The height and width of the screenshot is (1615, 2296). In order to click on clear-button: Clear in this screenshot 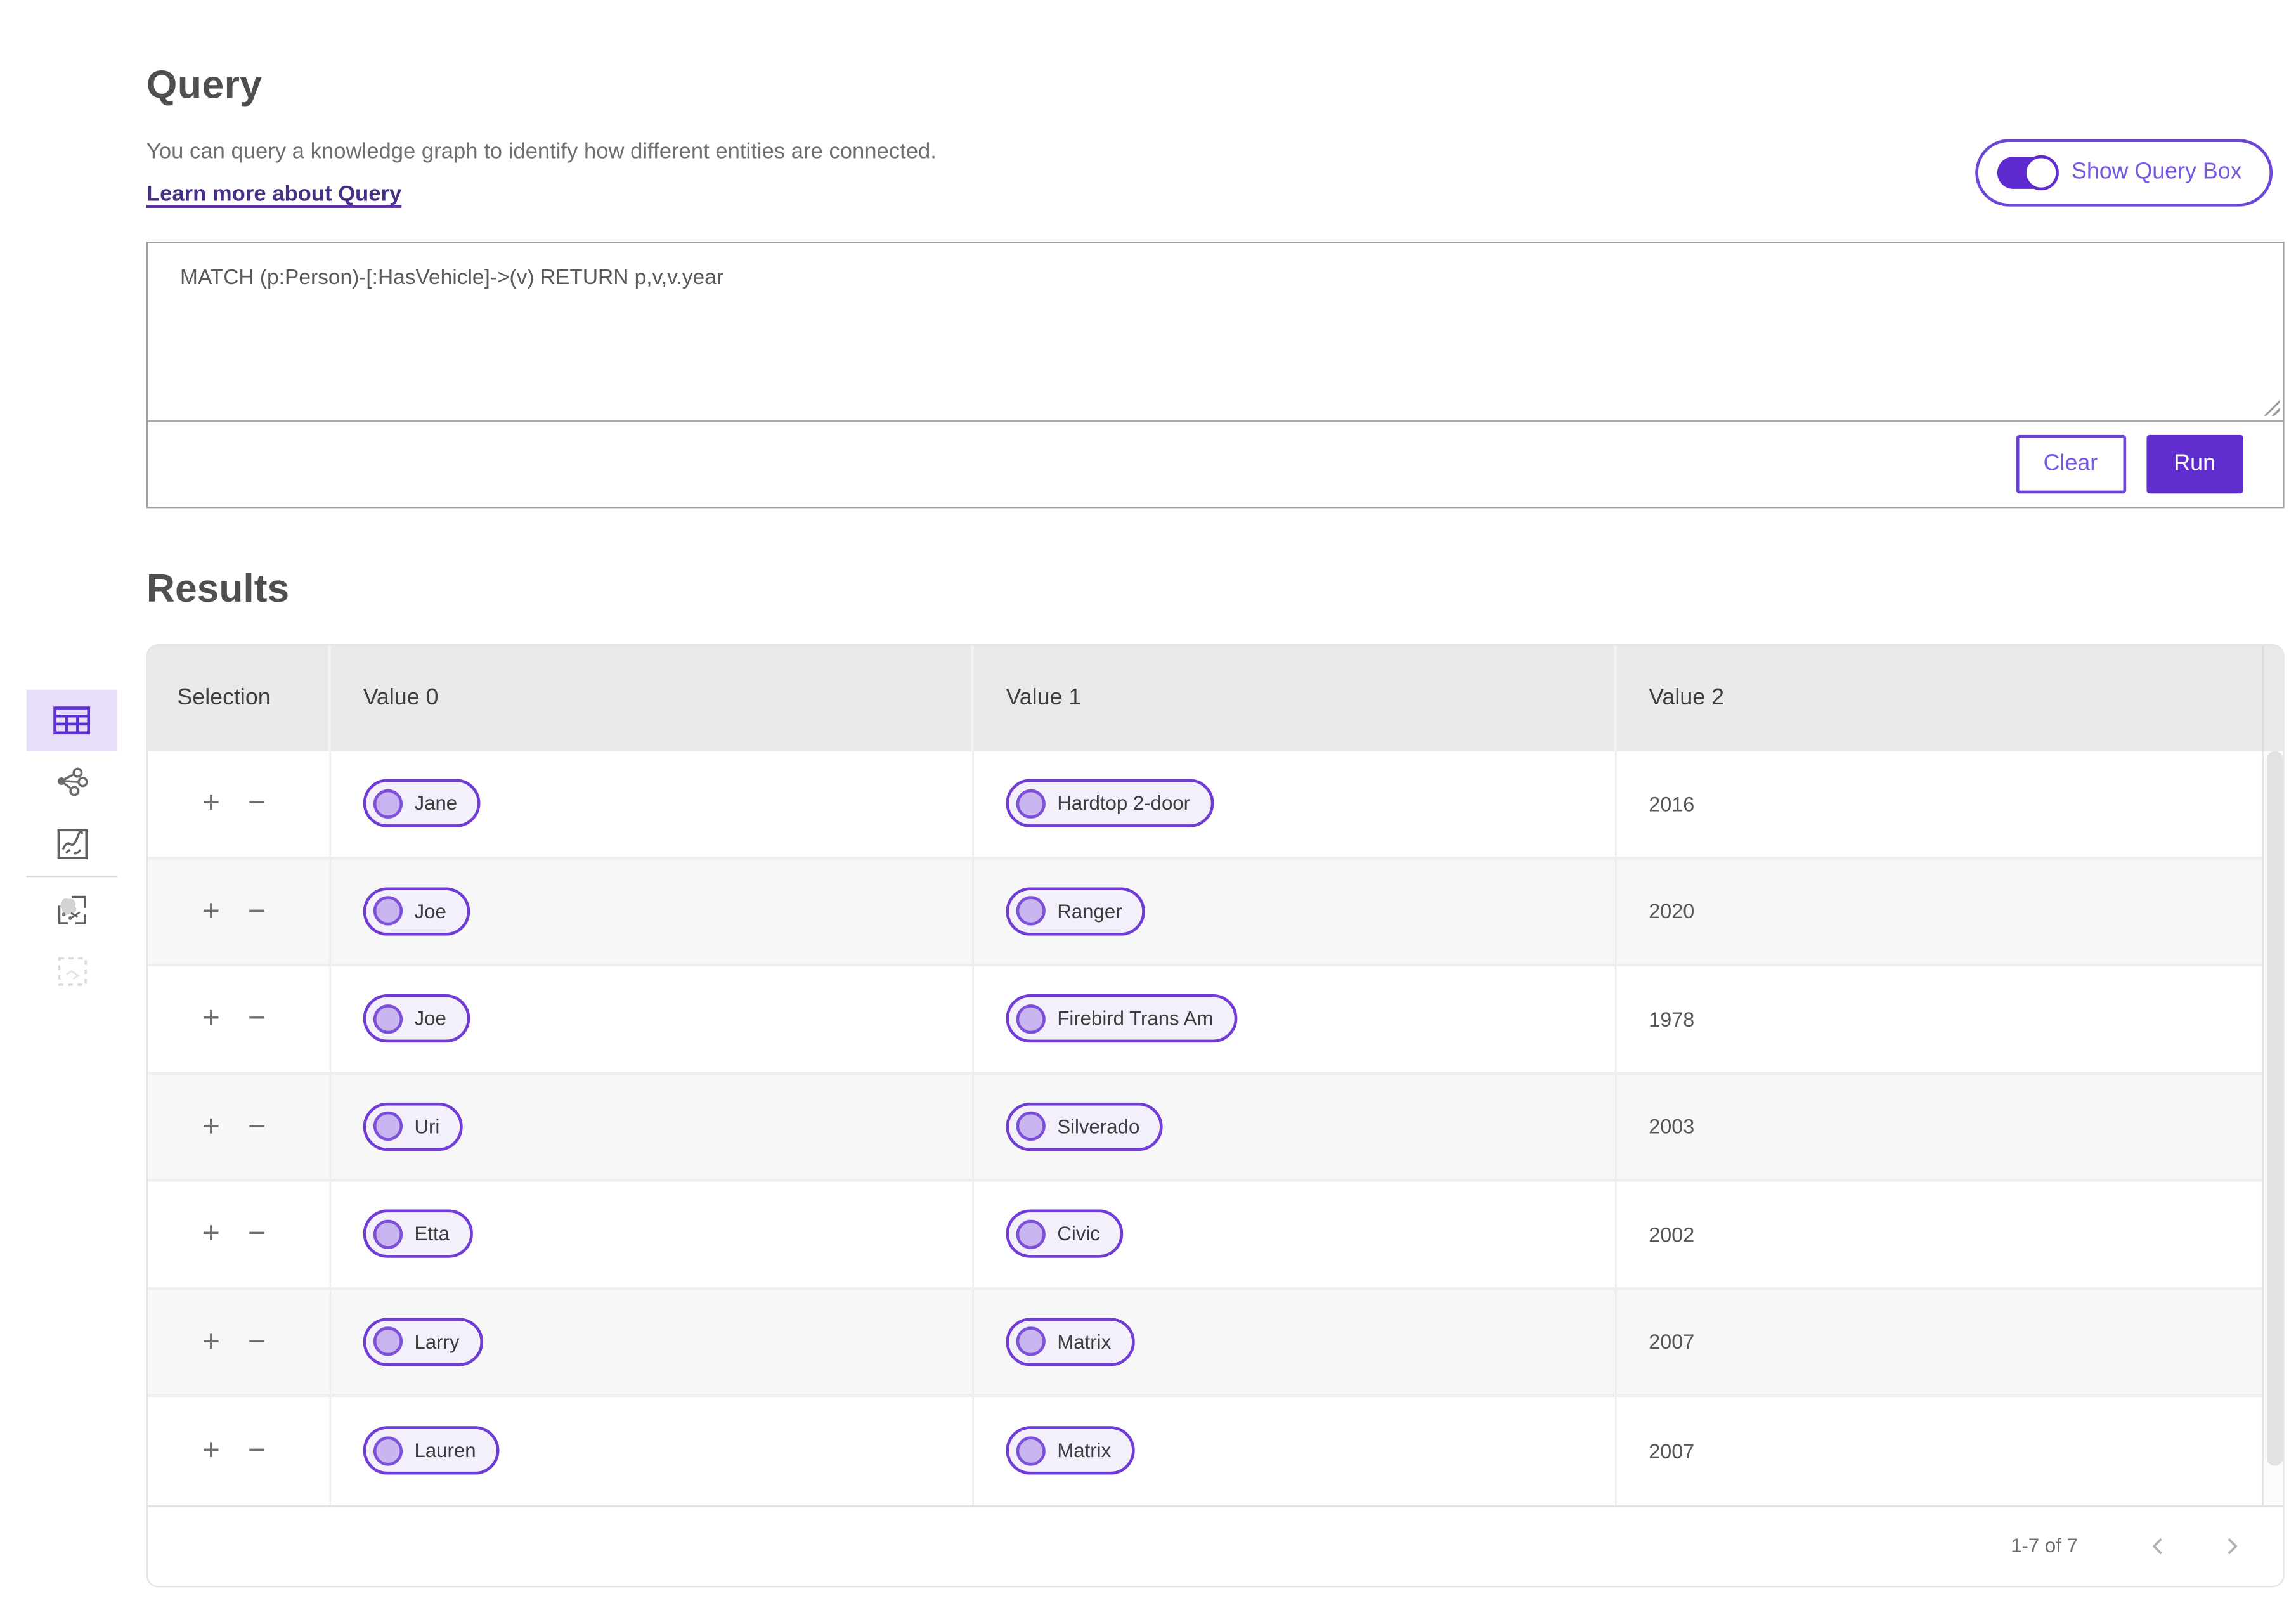, I will do `click(2070, 464)`.